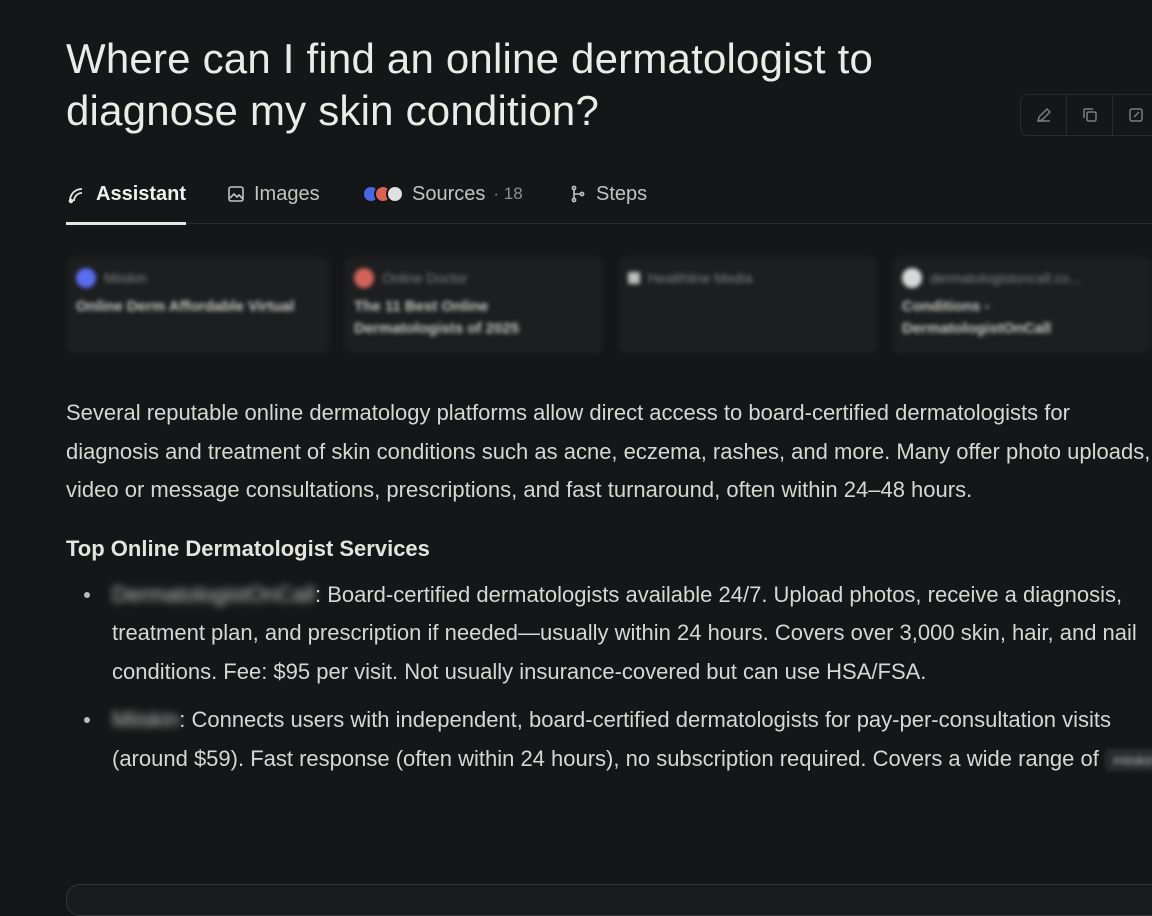 This screenshot has height=916, width=1152. I want to click on result-tabs: Assistant Images Sources · 18 Steps, so click(609, 194).